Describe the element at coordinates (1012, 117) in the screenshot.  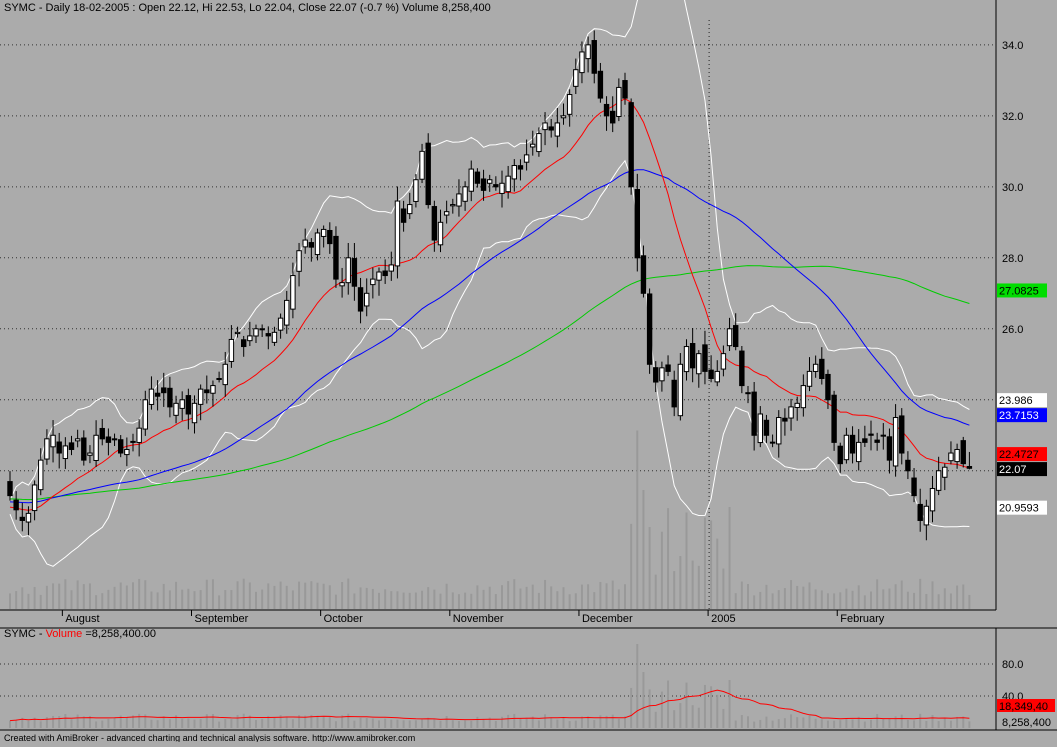
I see `price-tick-label: 32.0` at that location.